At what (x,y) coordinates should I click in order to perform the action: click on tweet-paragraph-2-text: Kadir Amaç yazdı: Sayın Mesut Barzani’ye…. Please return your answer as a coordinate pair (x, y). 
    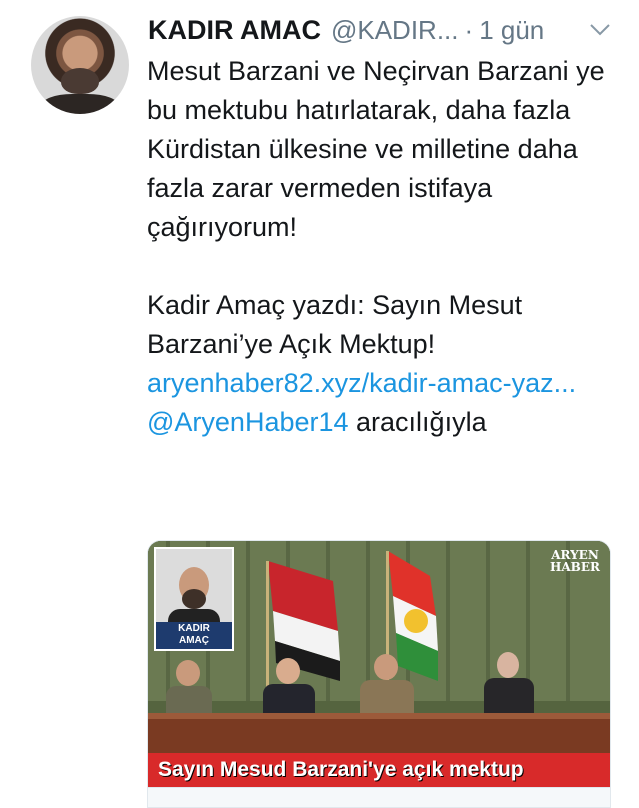
    Looking at the image, I should click on (335, 324).